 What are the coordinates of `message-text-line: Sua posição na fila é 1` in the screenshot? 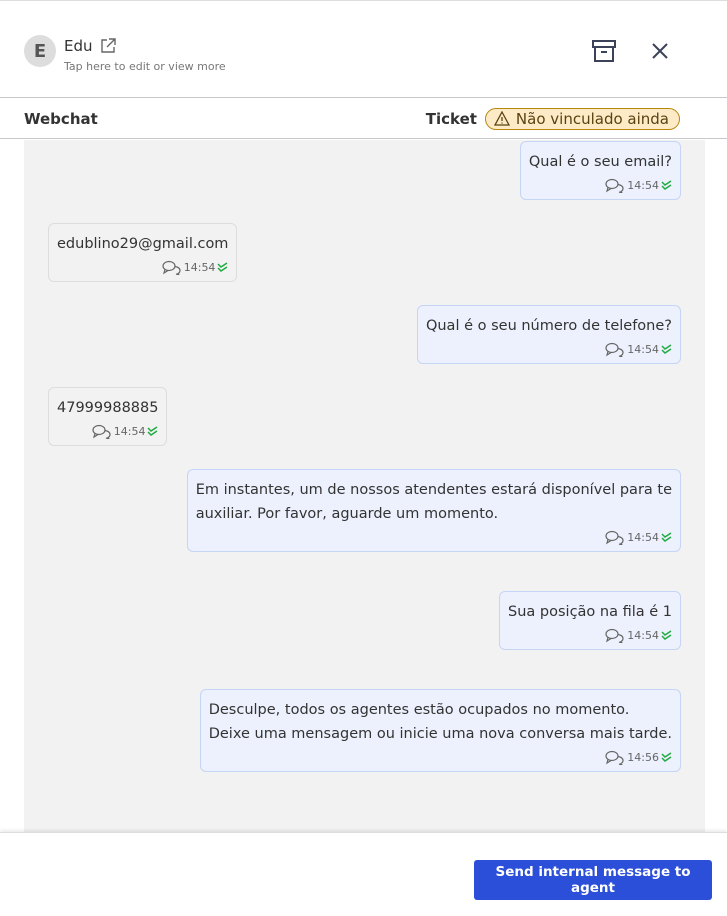 It's located at (590, 612).